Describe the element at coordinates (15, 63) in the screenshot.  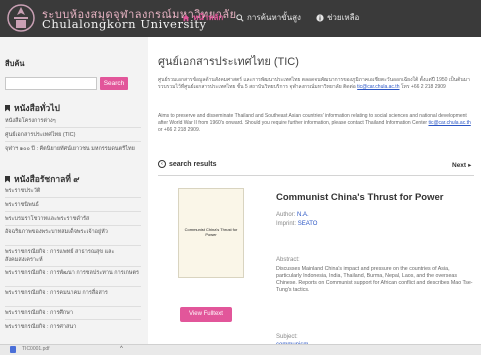
I see `sidebar-search-label: สืบค้น` at that location.